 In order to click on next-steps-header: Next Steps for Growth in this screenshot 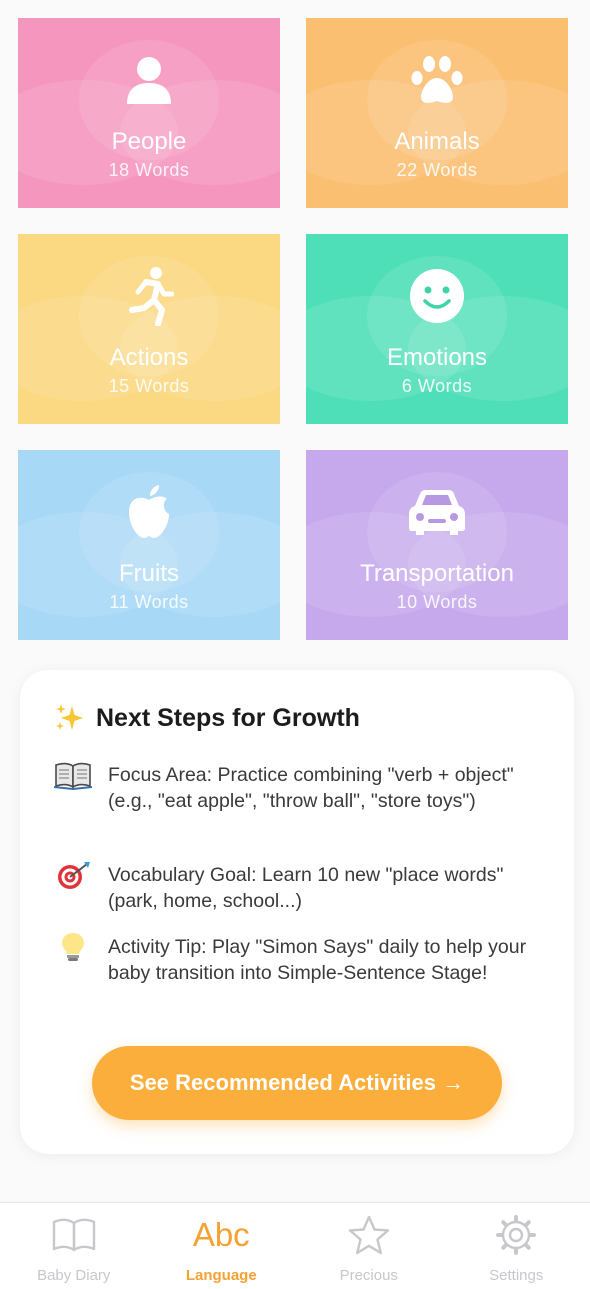, I will do `click(207, 718)`.